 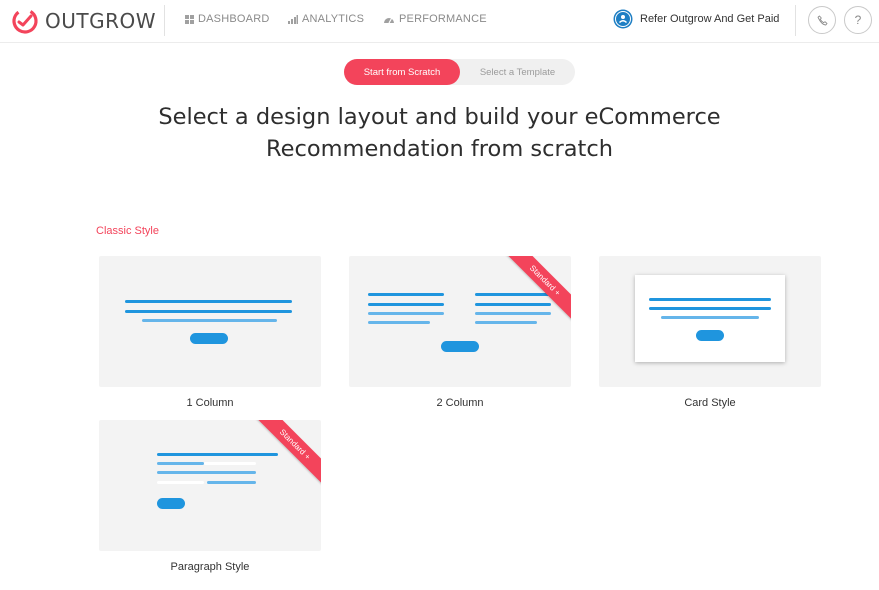 I want to click on phone-icon, so click(x=822, y=20).